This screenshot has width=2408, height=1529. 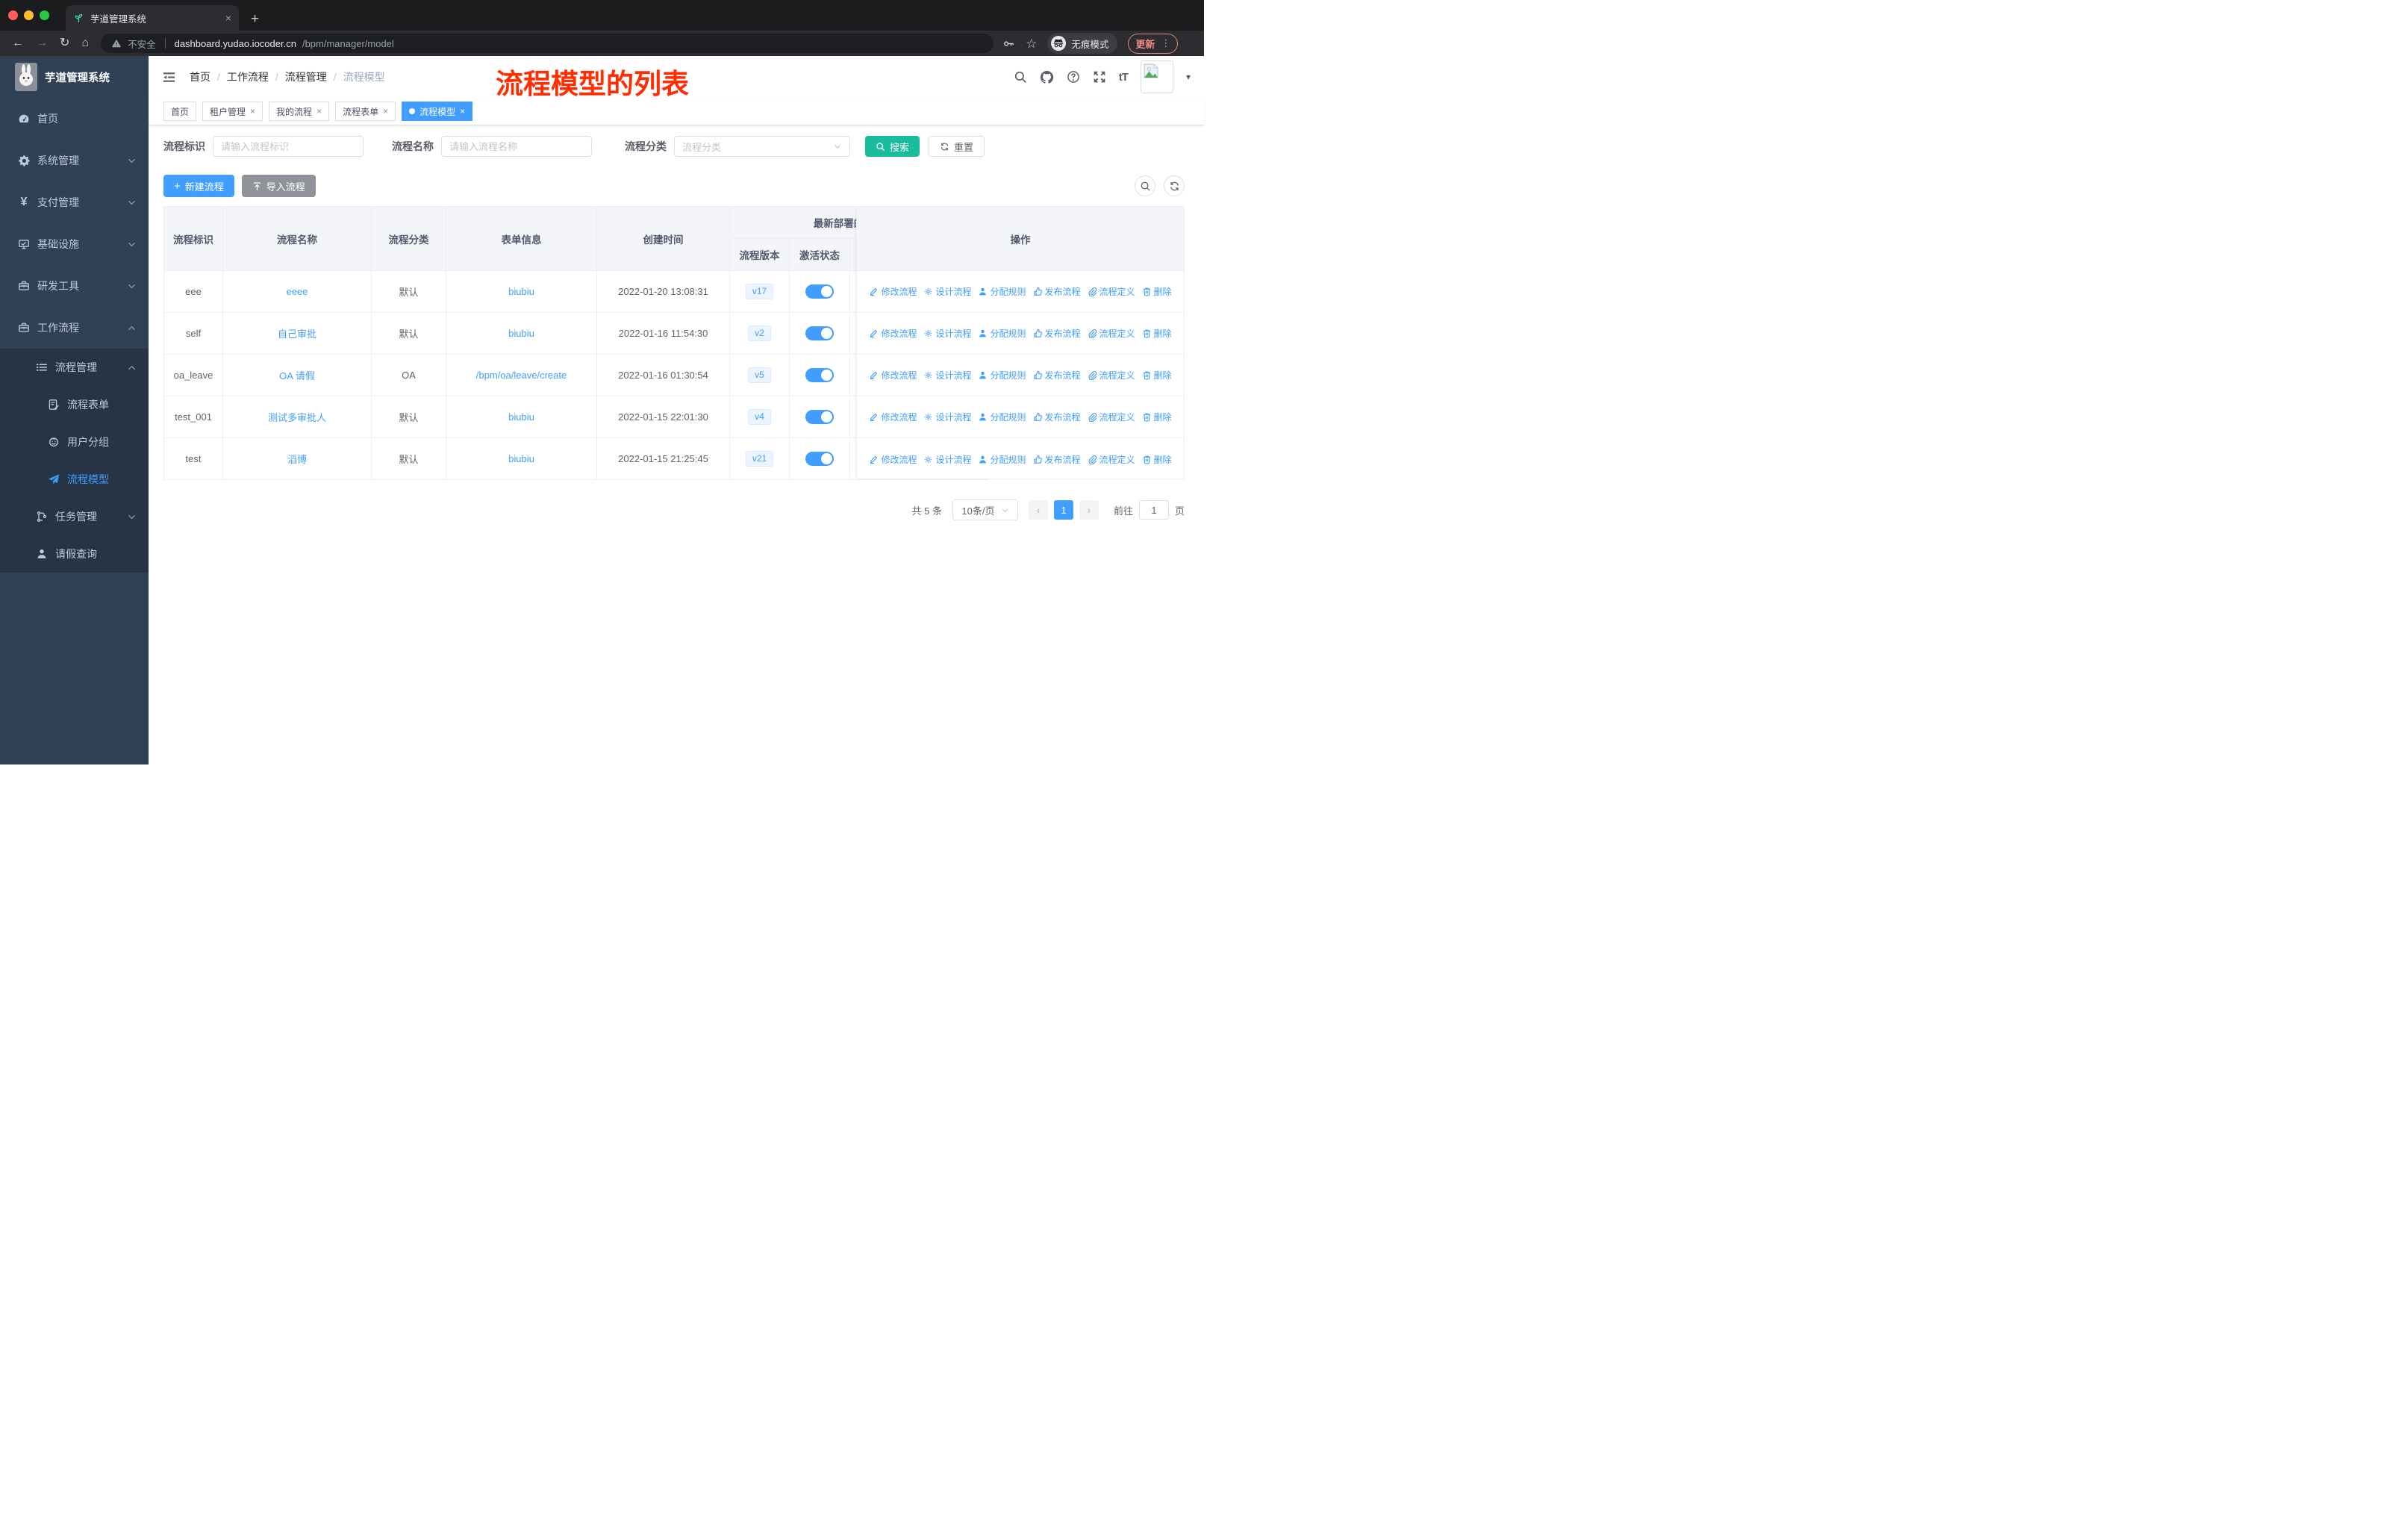 I want to click on home-icon: ⌂, so click(x=85, y=43).